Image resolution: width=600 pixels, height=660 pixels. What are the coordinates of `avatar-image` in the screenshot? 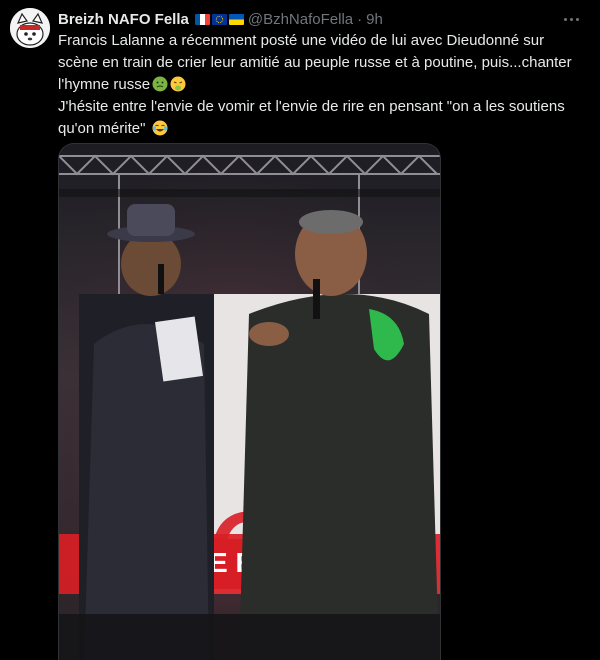 It's located at (30, 28).